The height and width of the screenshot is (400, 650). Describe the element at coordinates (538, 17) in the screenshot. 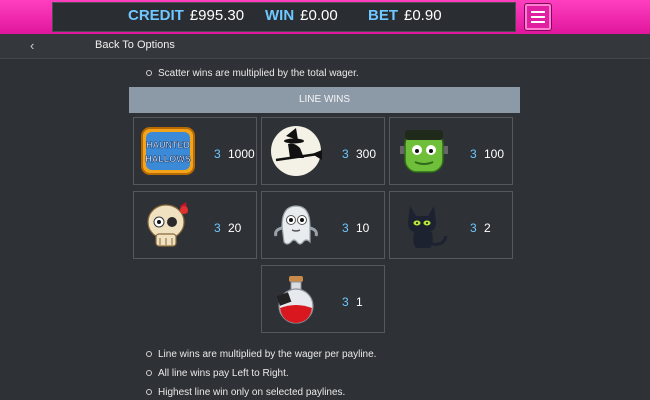

I see `menu-button` at that location.